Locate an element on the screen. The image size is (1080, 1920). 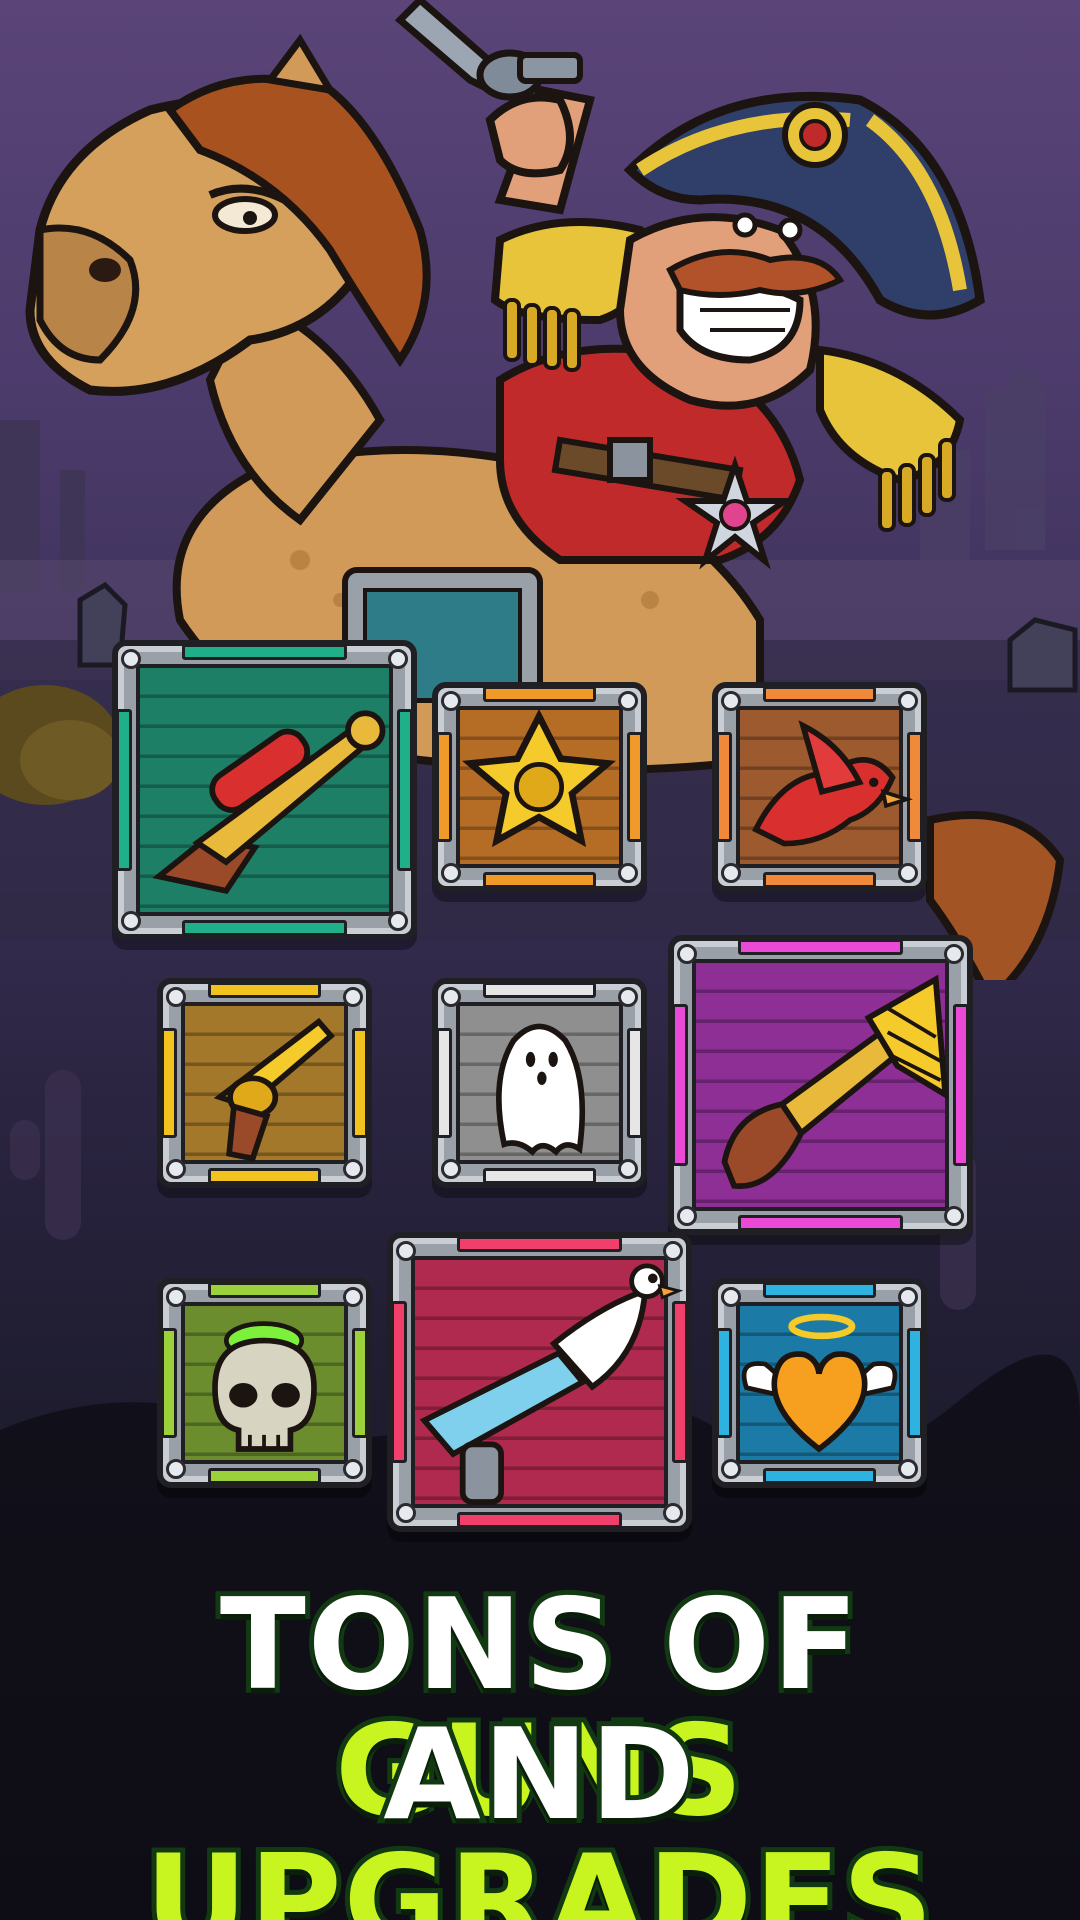
crate-ghost is located at coordinates (539, 1083).